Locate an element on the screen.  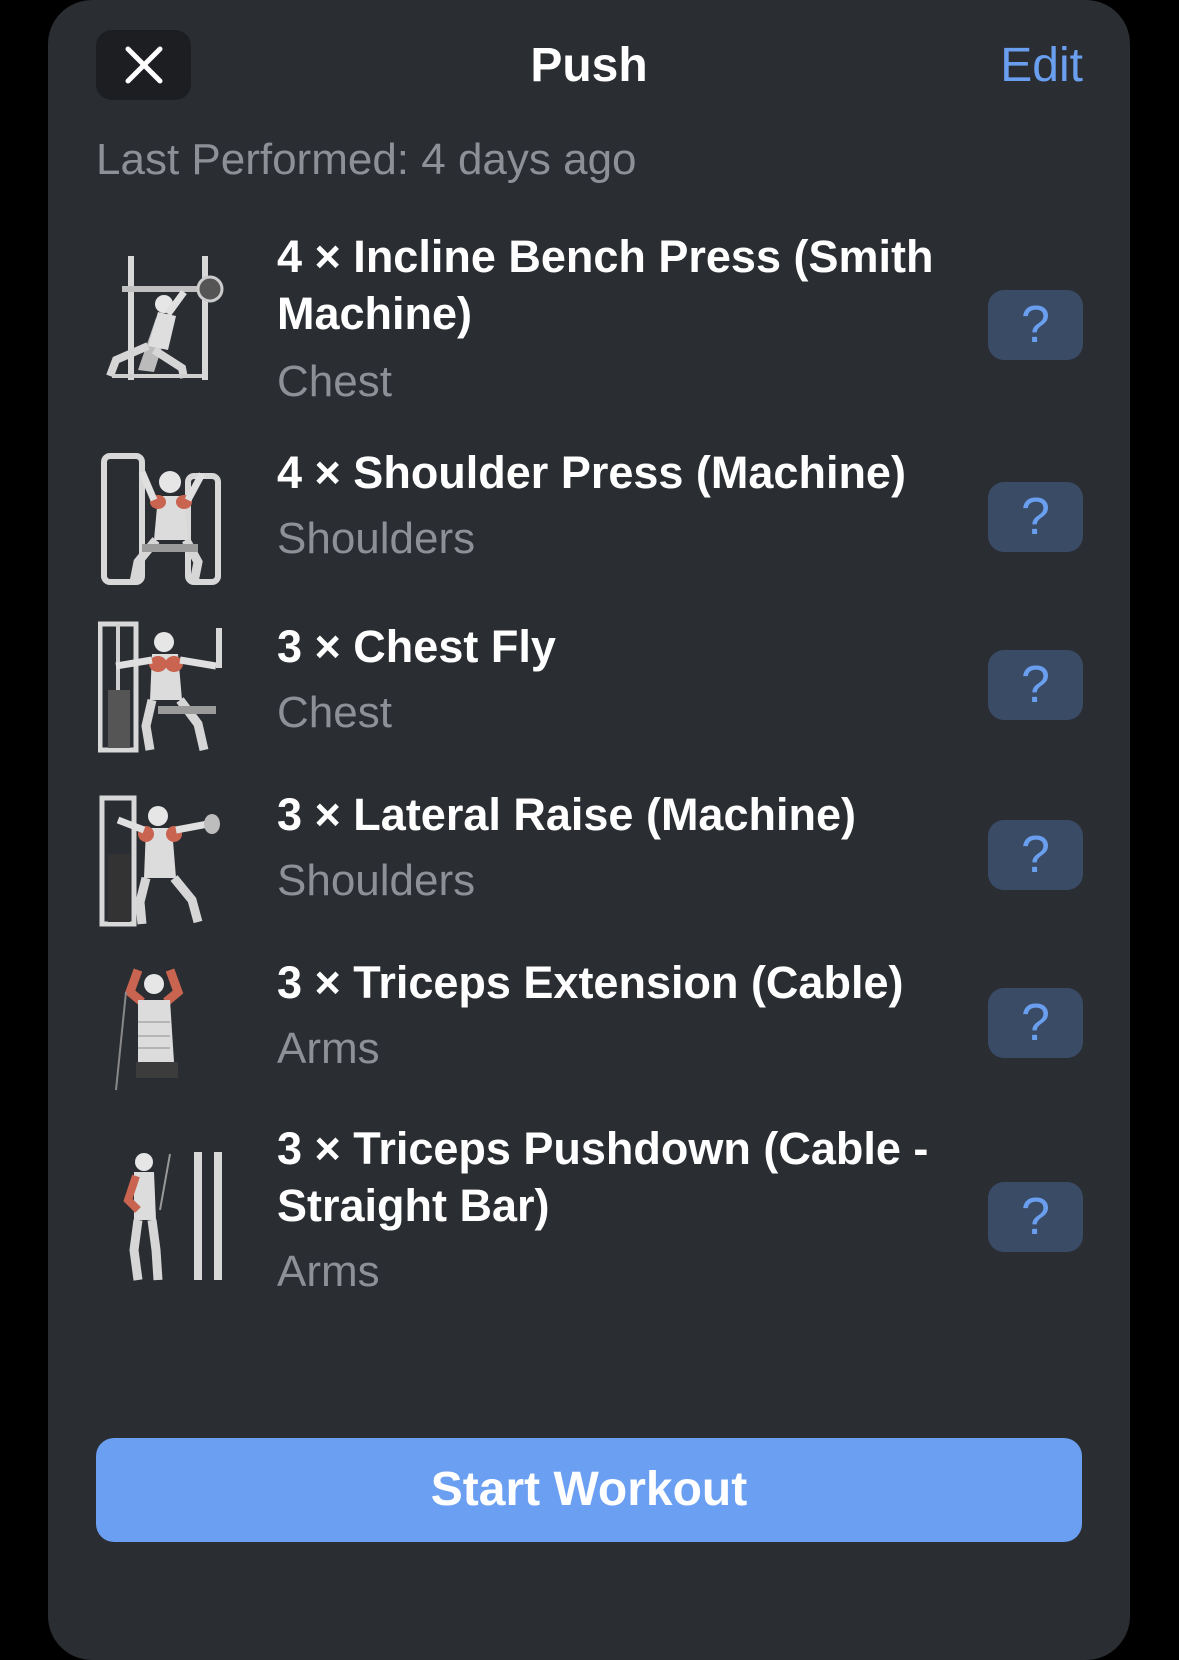
exercise-name: 4 × Incline Bench Press (Smith Machine) is located at coordinates (605, 285).